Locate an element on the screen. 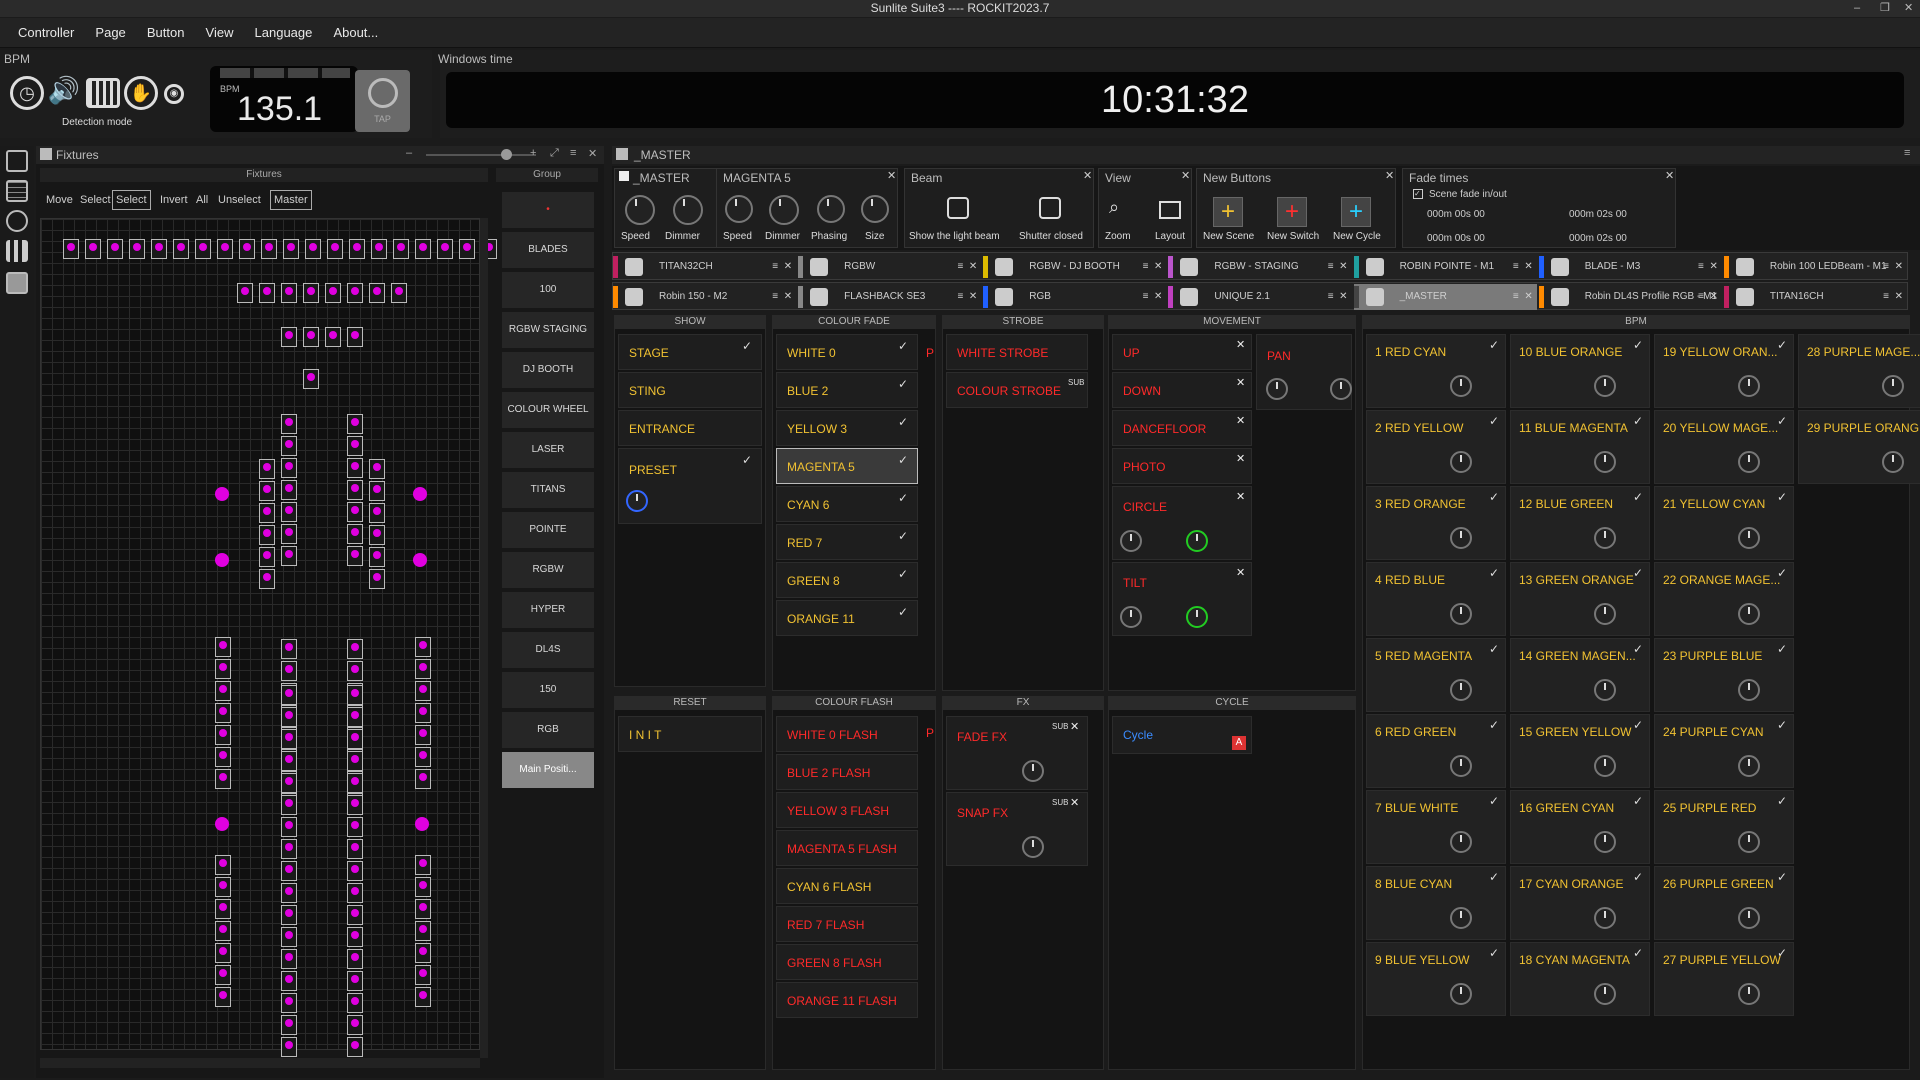  tab-tabs_row2: TITAN16CH ≡ ✕ is located at coordinates (1815, 297).